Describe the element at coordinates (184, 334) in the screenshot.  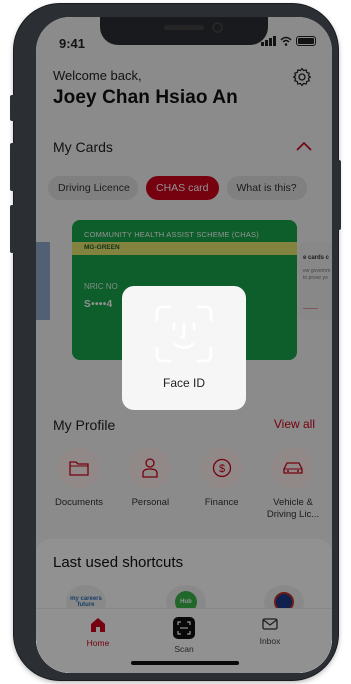
I see `faceid-icon` at that location.